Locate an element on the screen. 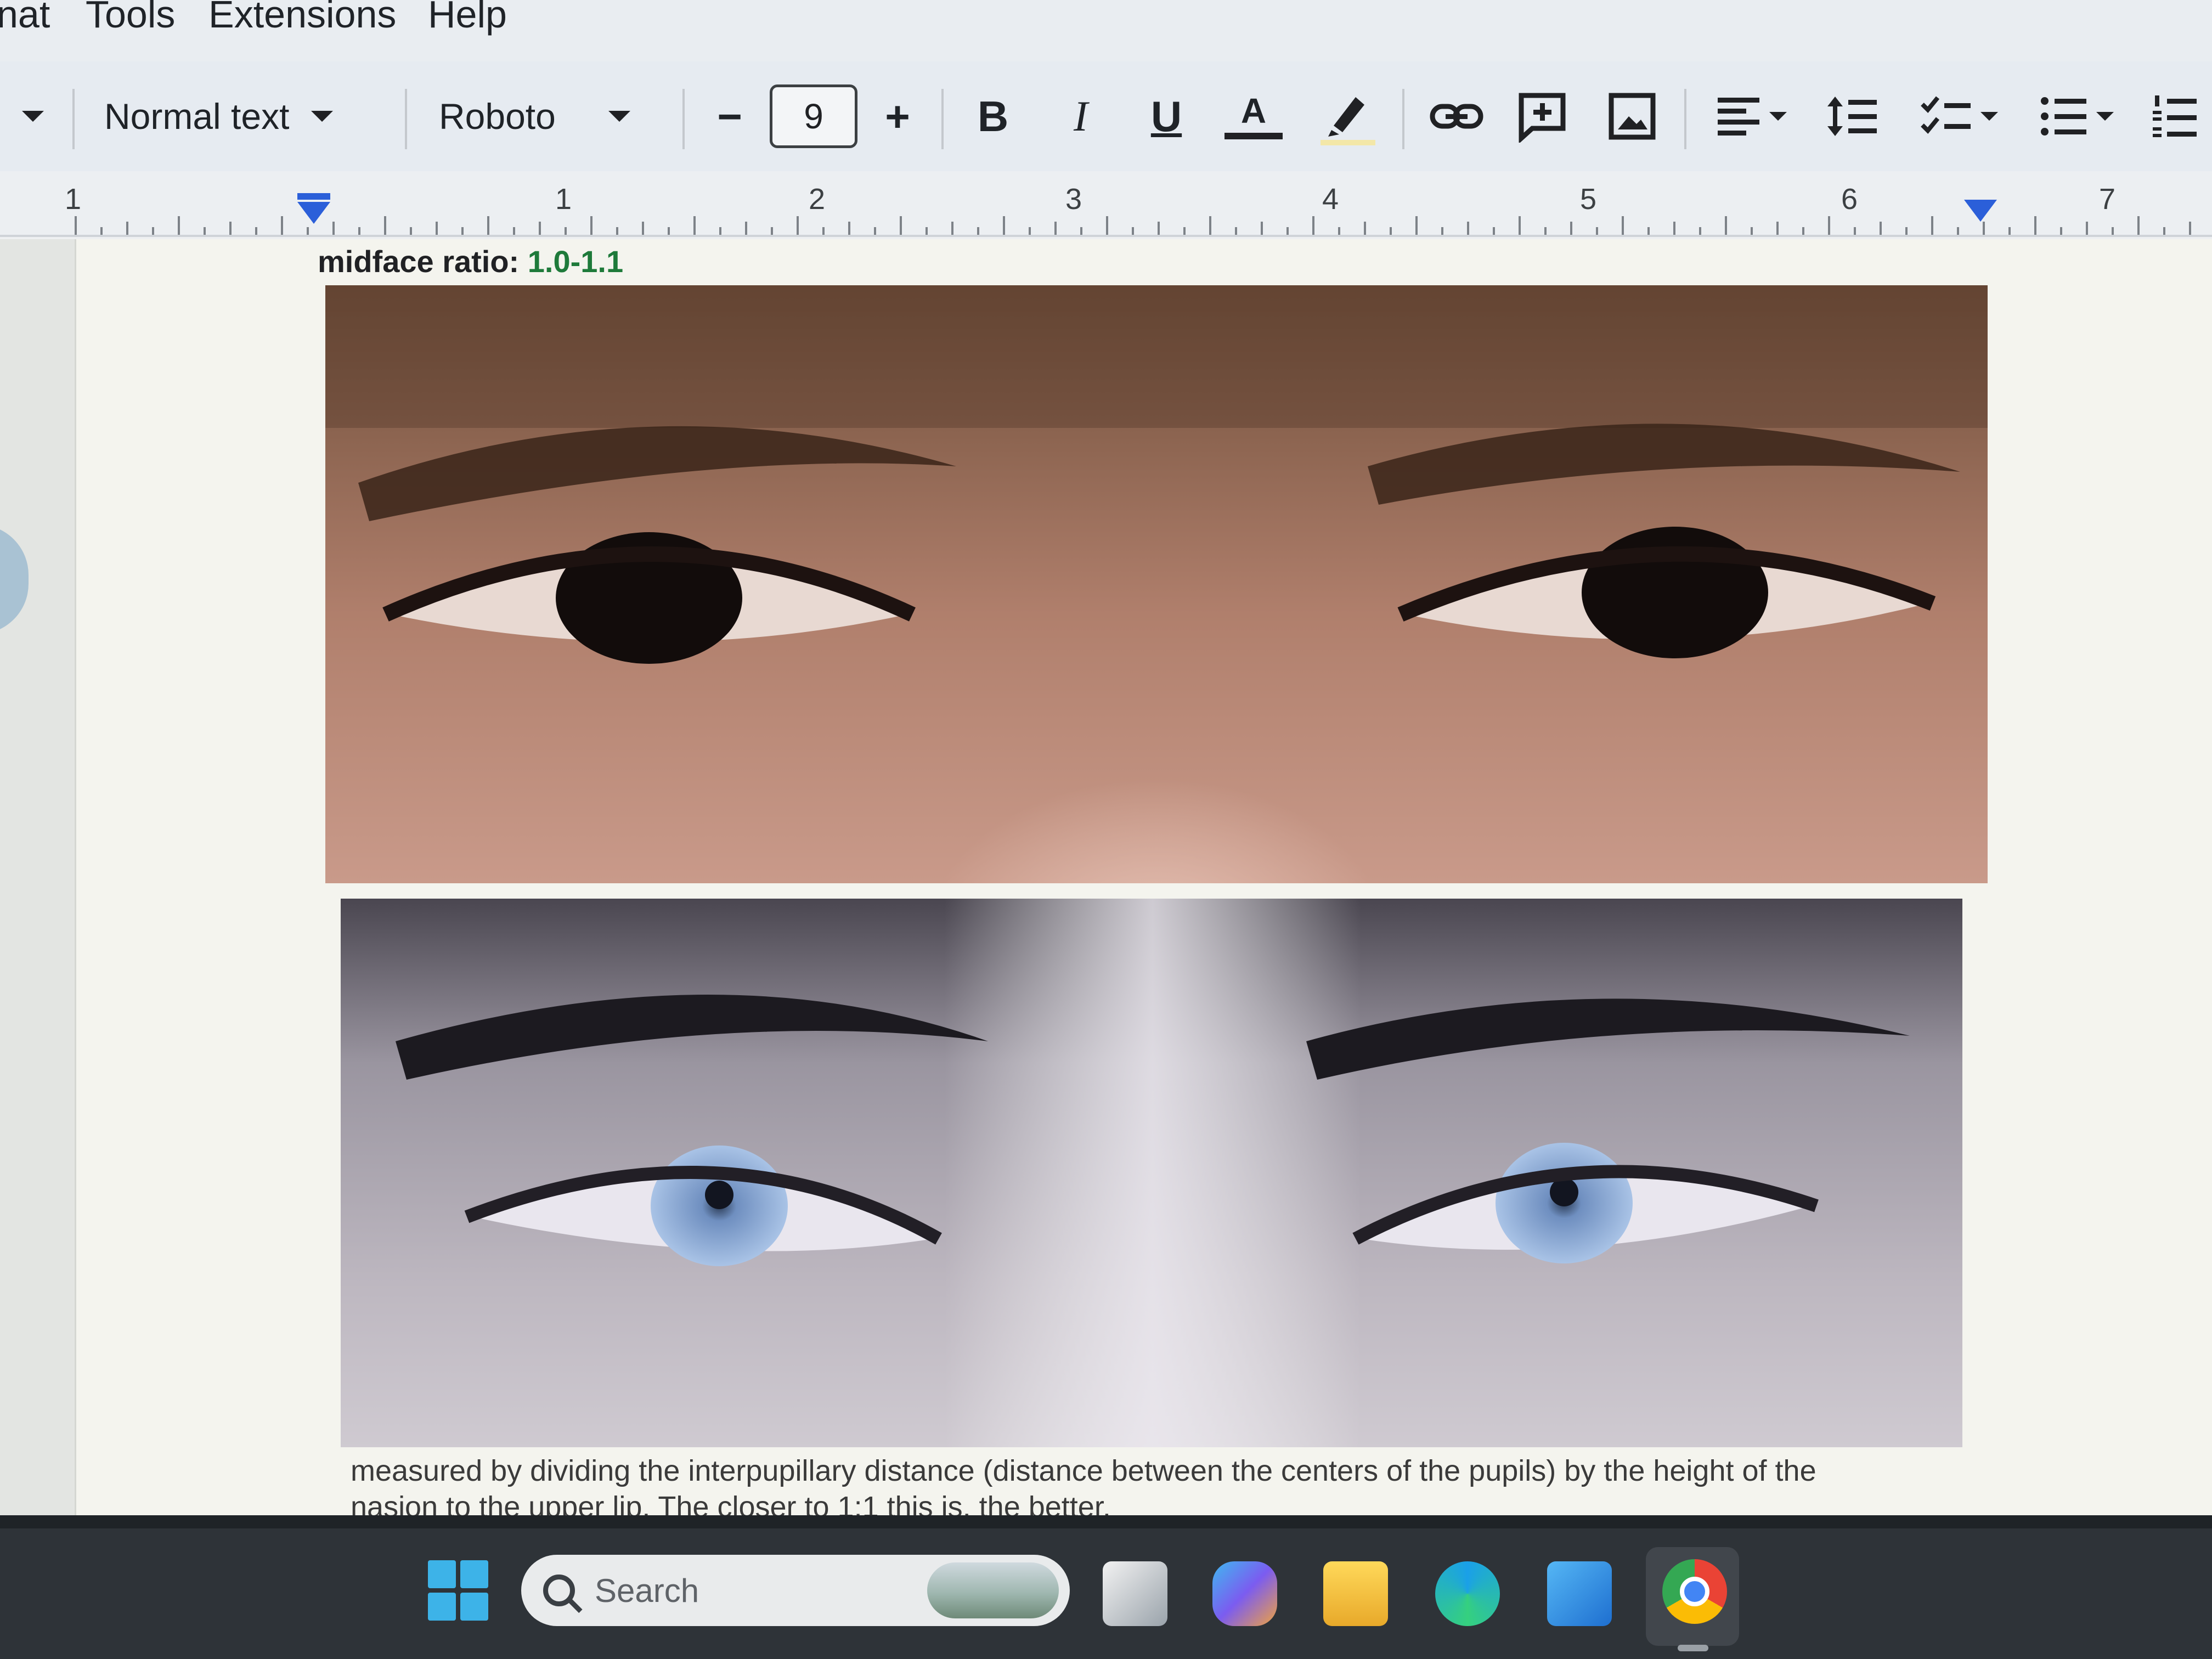 This screenshot has height=1659, width=2212. chrome-icon is located at coordinates (1695, 1592).